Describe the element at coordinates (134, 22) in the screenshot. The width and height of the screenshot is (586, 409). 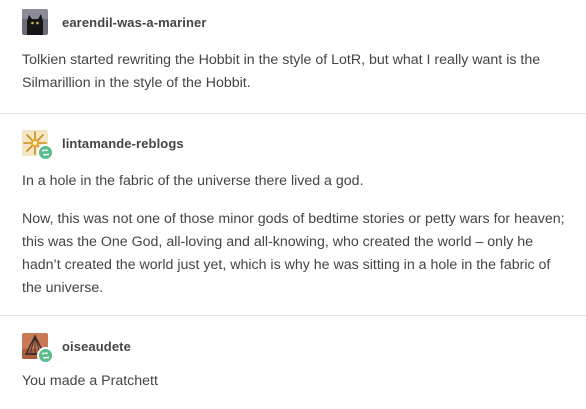
I see `post-username: earendil-was-a-mariner` at that location.